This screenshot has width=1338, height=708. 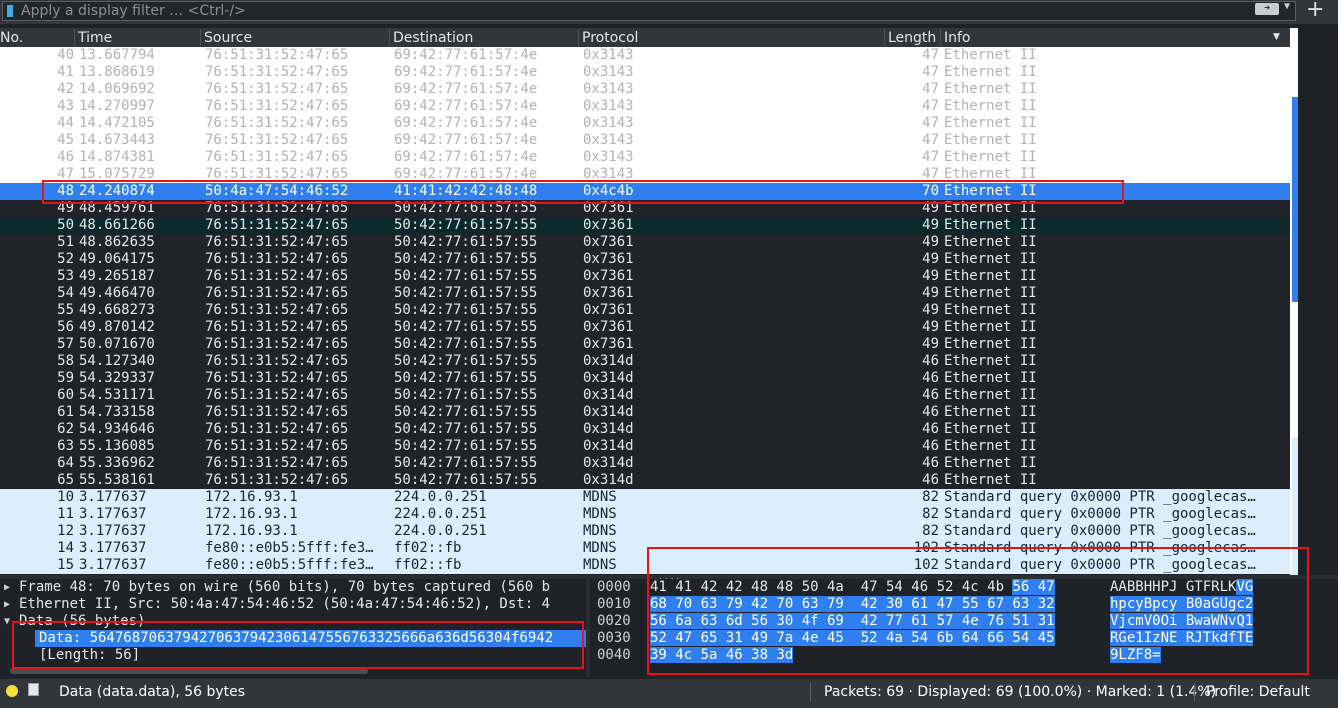 I want to click on detail-tree-item: ▼ Data (56 bytes), so click(x=293, y=621).